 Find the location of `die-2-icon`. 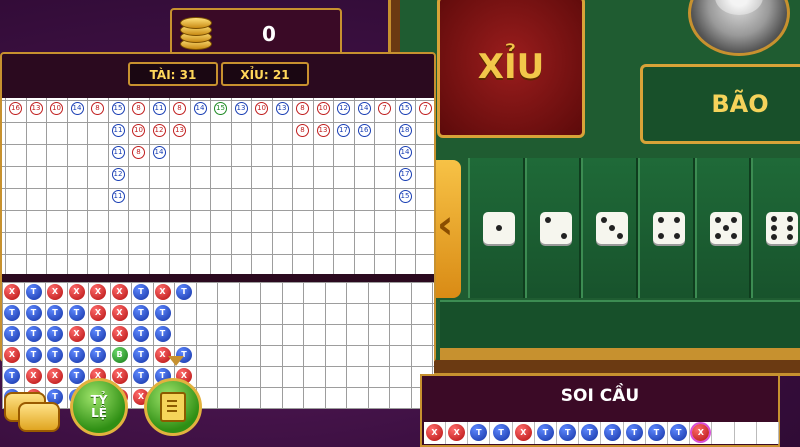

die-2-icon is located at coordinates (555, 228).